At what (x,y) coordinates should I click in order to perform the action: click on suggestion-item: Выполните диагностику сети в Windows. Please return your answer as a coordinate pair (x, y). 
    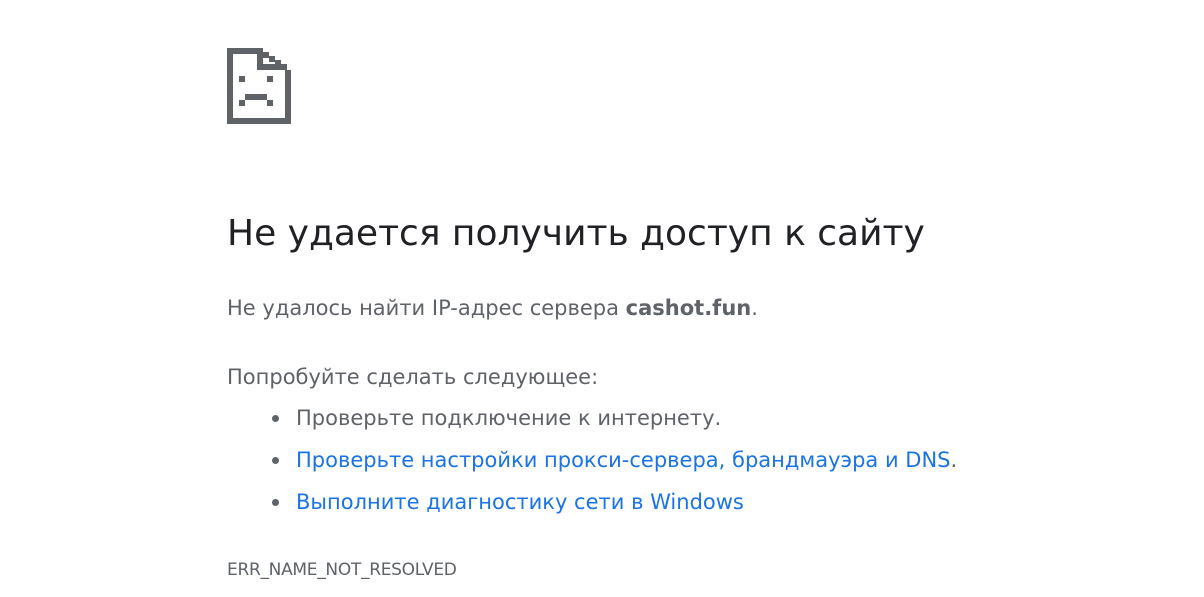
    Looking at the image, I should click on (592, 507).